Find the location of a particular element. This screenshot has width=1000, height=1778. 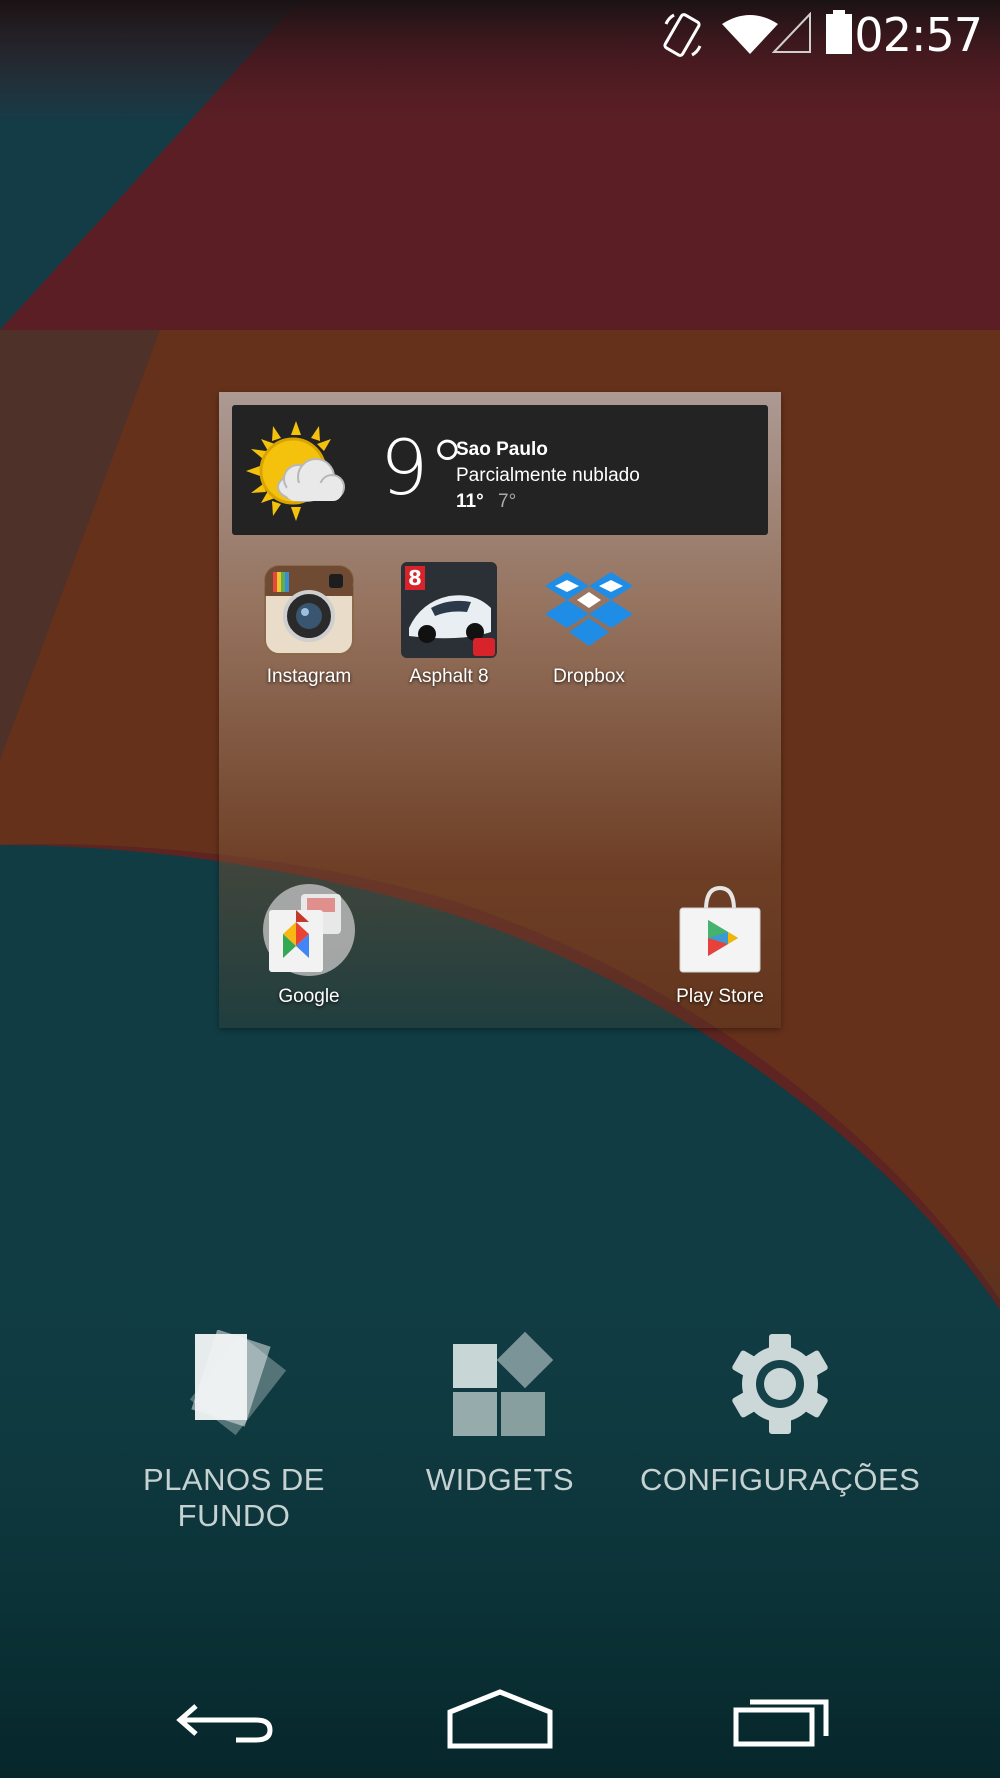

app-label: Google is located at coordinates (309, 996).